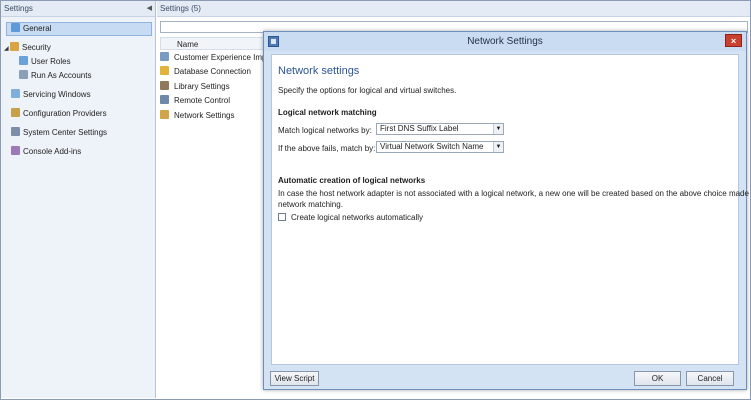 Image resolution: width=751 pixels, height=400 pixels. What do you see at coordinates (319, 71) in the screenshot?
I see `page-title: Network settings` at bounding box center [319, 71].